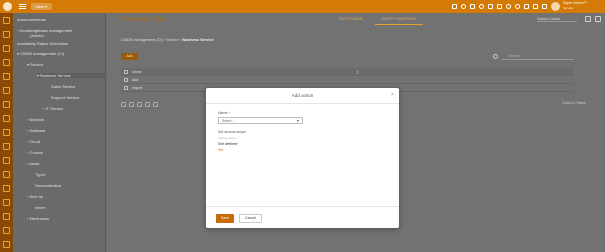  I want to click on scope-sublabel: Access scope, so click(227, 138).